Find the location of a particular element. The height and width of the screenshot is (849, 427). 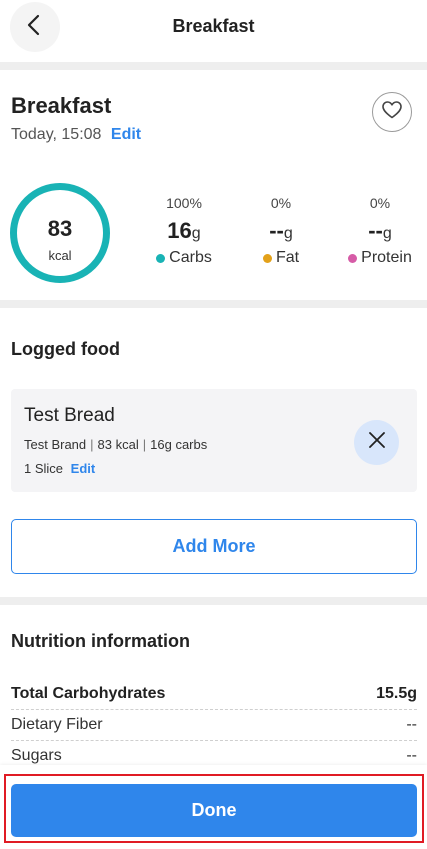

food-serving: 1 Slice is located at coordinates (44, 468).